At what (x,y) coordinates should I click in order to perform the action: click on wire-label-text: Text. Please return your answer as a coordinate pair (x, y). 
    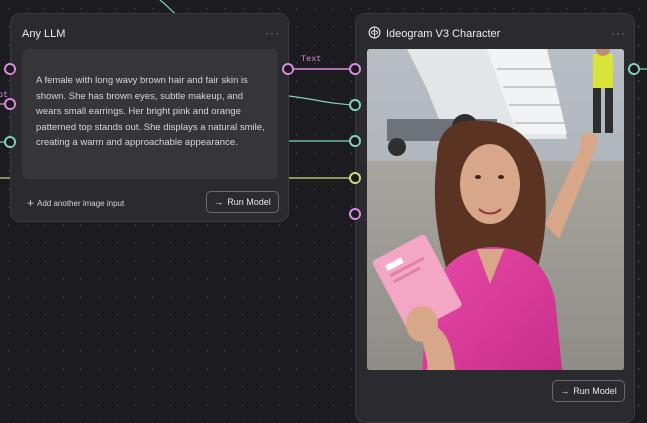
    Looking at the image, I should click on (311, 59).